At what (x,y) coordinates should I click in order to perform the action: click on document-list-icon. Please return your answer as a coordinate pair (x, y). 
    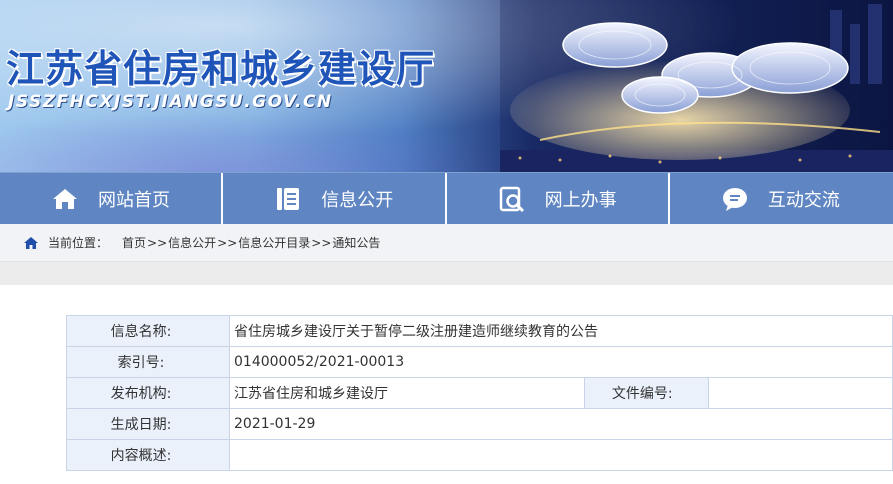
    Looking at the image, I should click on (288, 199).